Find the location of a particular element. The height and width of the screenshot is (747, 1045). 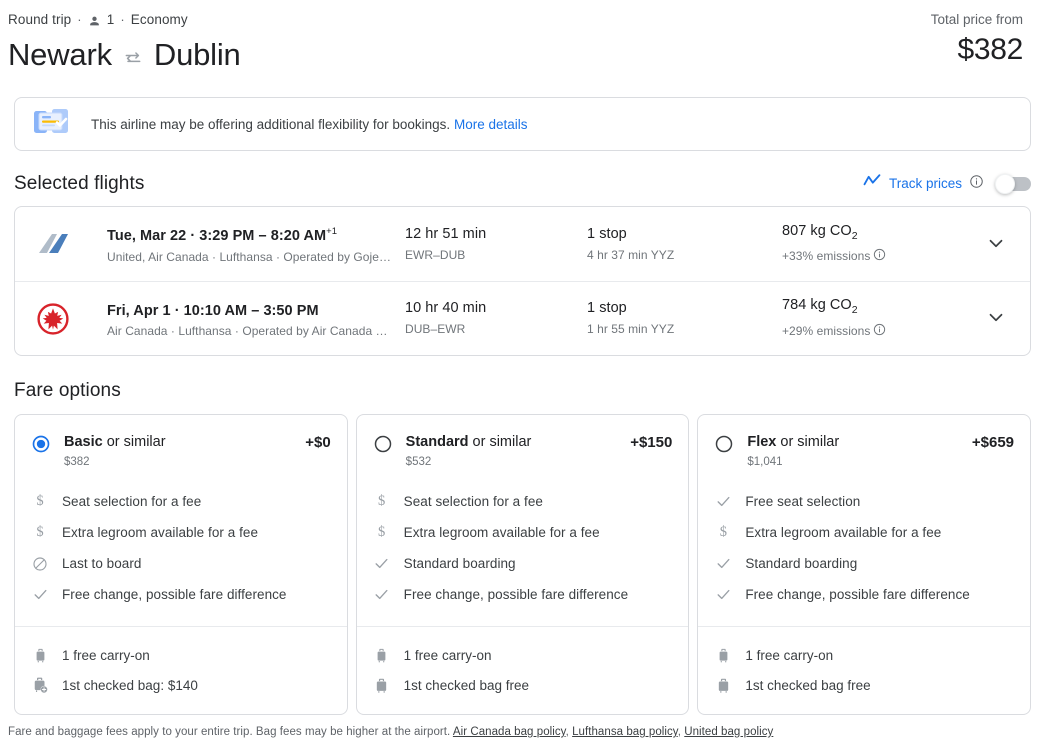

more-details-link: More details is located at coordinates (491, 124).